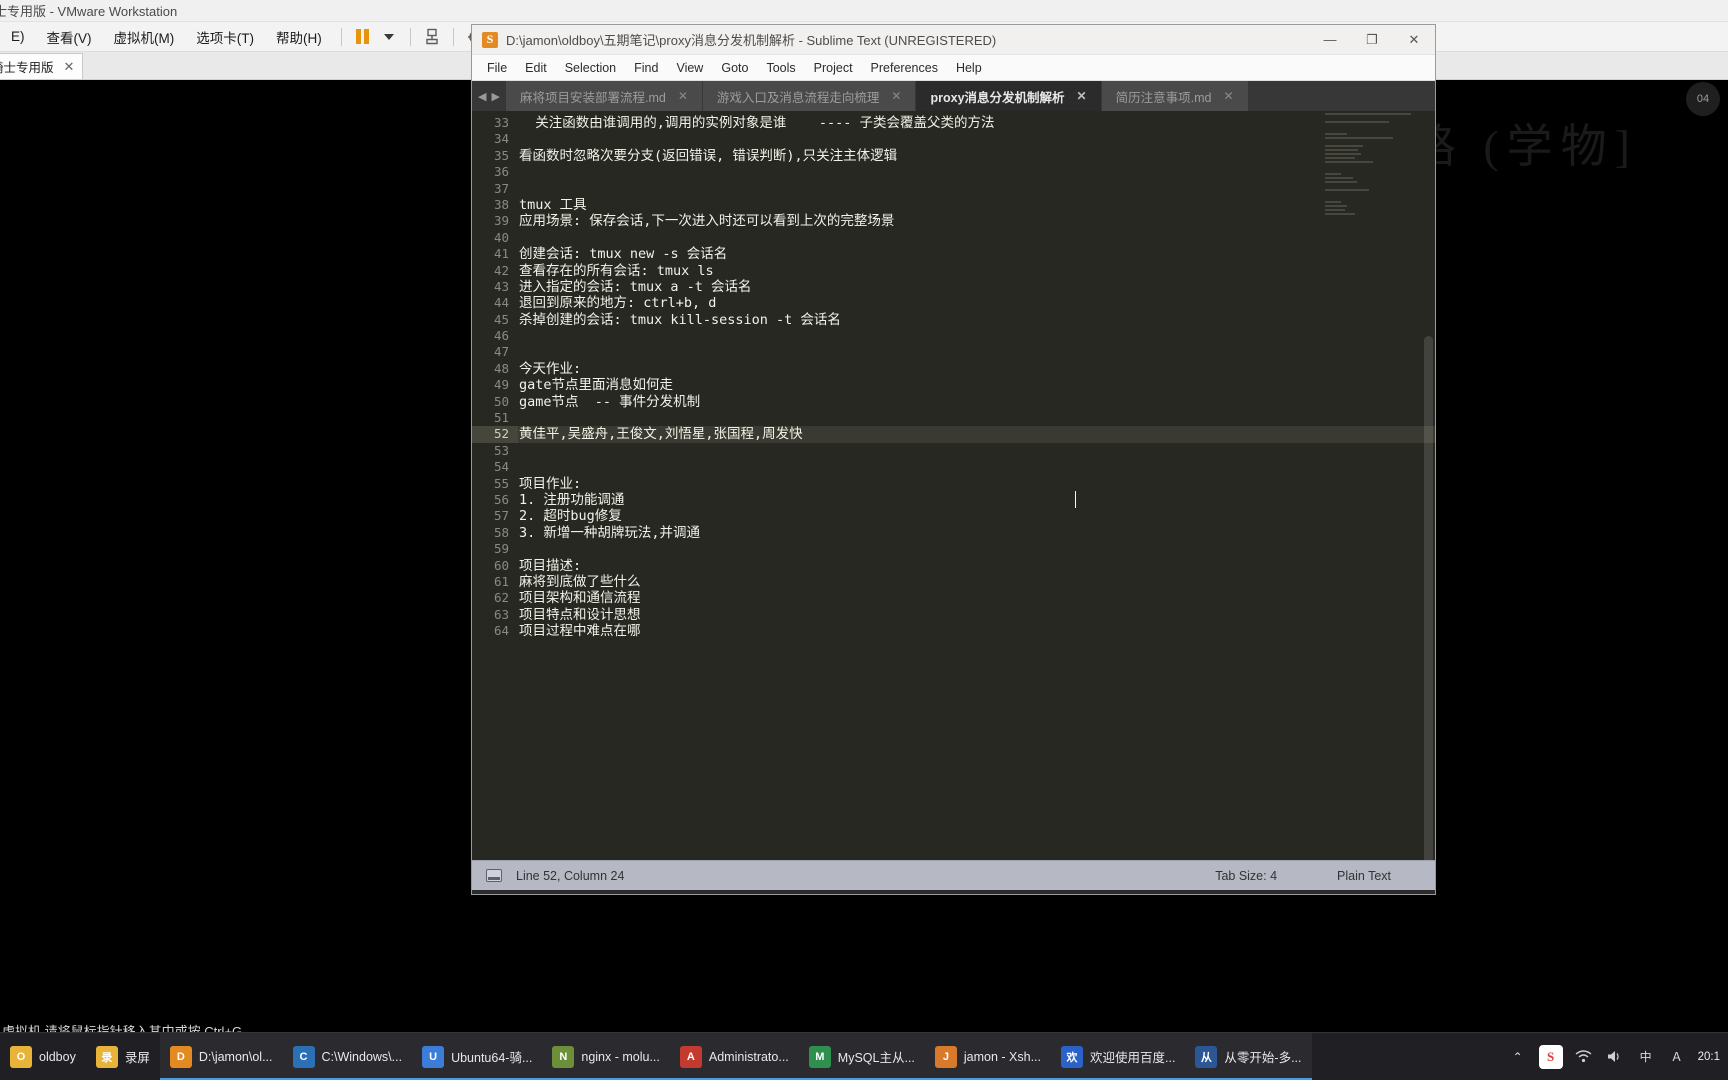 The height and width of the screenshot is (1080, 1728). What do you see at coordinates (953, 418) in the screenshot?
I see `code-line: 51` at bounding box center [953, 418].